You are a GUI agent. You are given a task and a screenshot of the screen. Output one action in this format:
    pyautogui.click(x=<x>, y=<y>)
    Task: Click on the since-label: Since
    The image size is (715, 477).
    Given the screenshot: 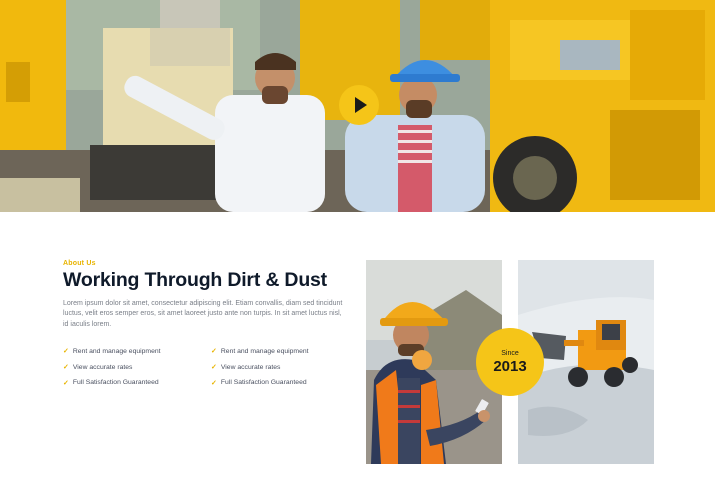 What is the action you would take?
    pyautogui.click(x=510, y=353)
    